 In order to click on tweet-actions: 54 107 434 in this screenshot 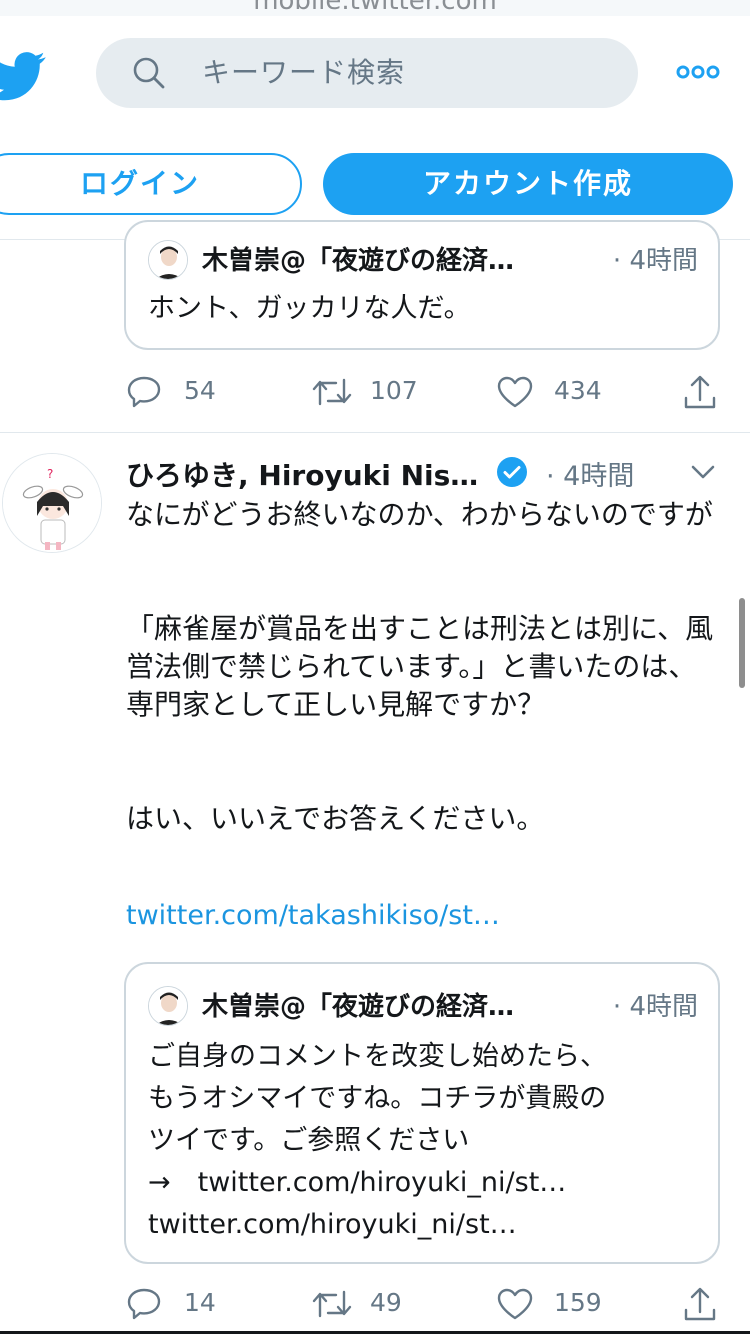, I will do `click(375, 393)`.